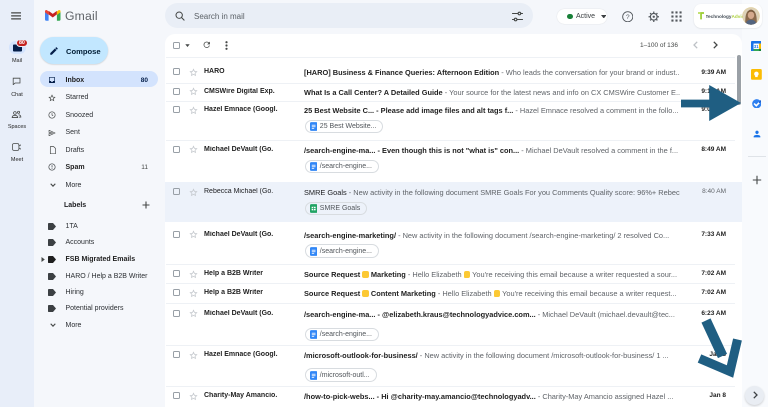 This screenshot has height=407, width=768. Describe the element at coordinates (755, 46) in the screenshot. I see `svg-text: 31` at that location.